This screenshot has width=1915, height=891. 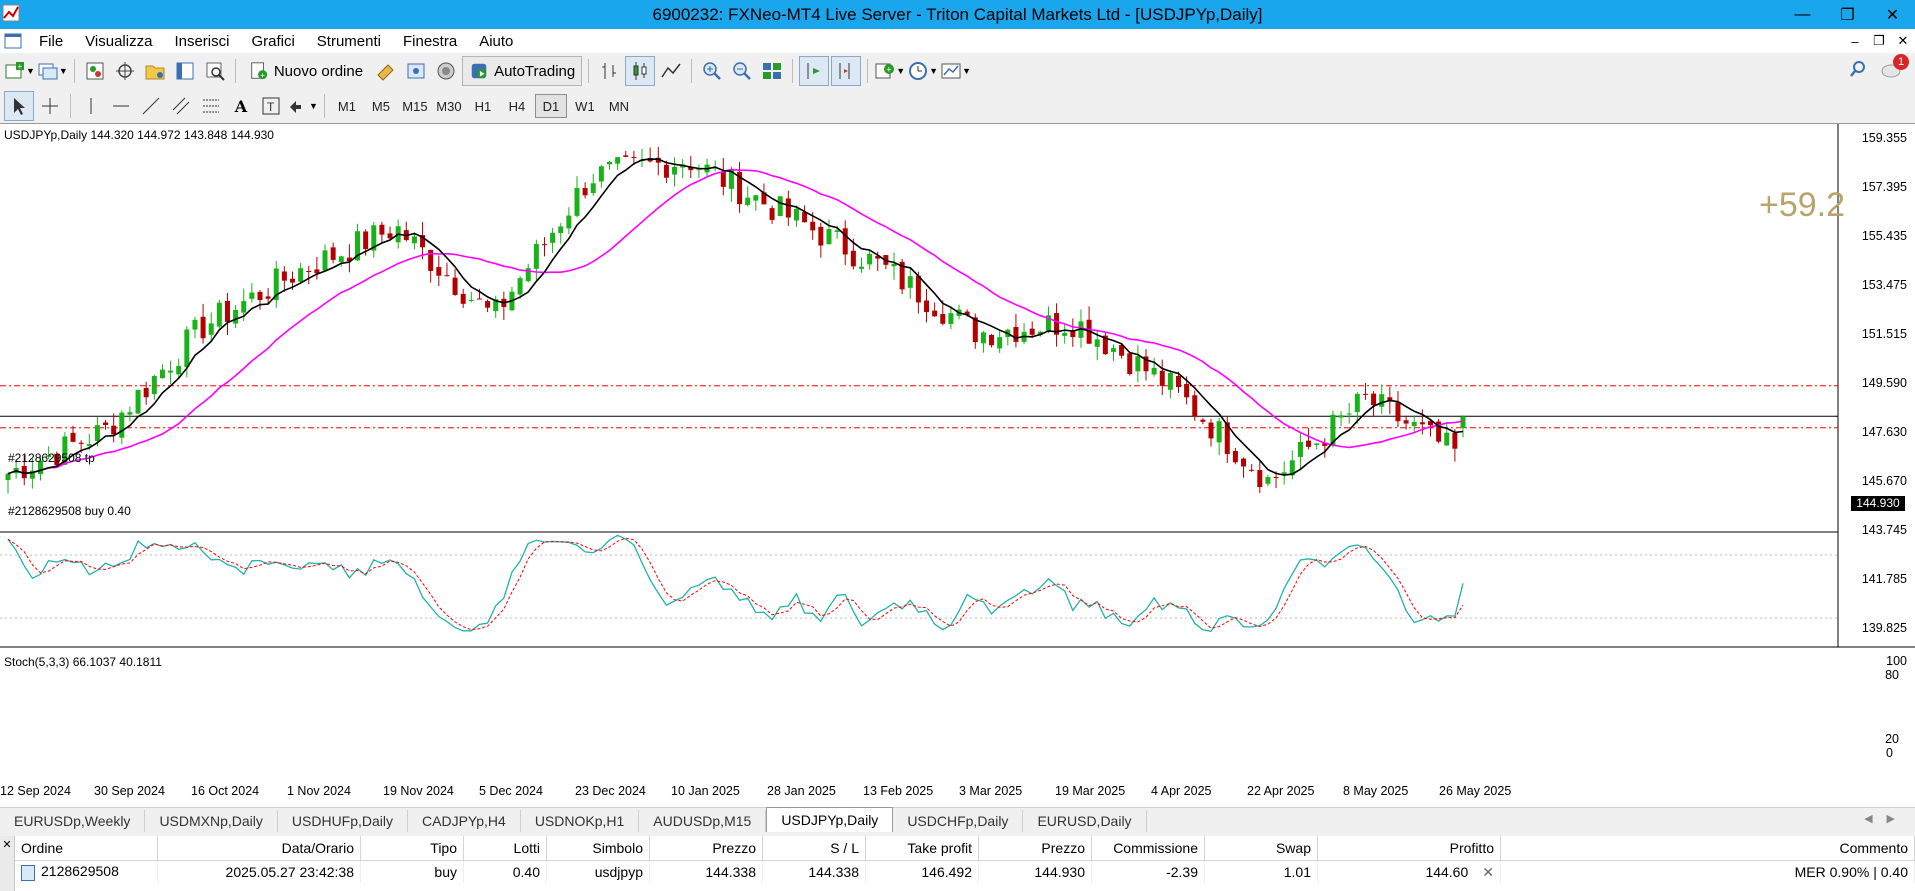 What do you see at coordinates (259, 848) in the screenshot?
I see `col-data-orario: Data/Orario` at bounding box center [259, 848].